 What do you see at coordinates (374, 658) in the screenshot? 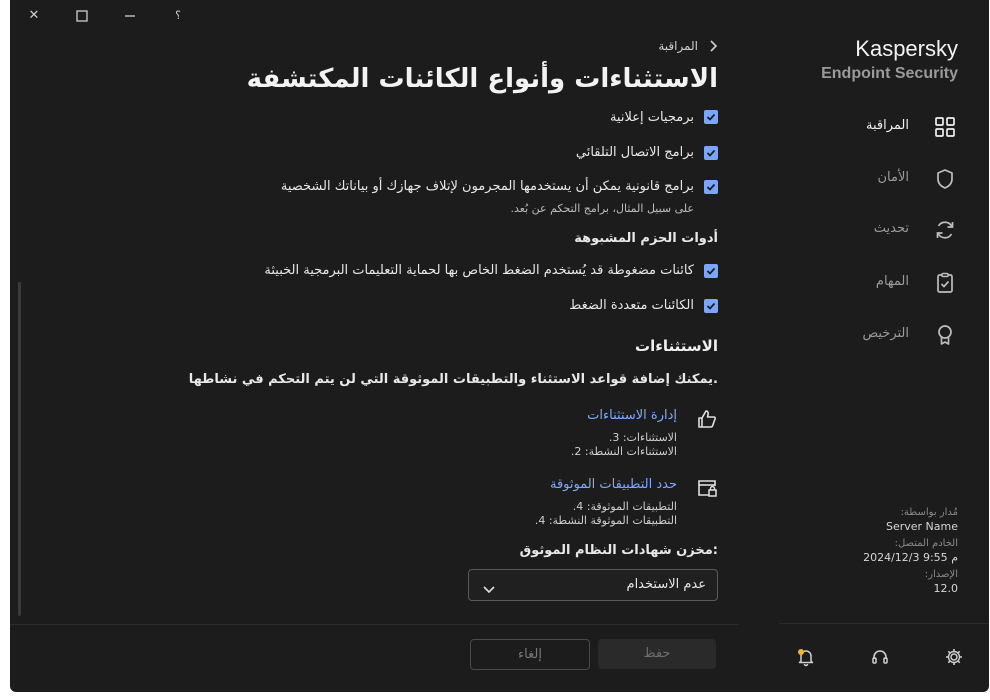
I see `footer: حفظ إلغاء` at bounding box center [374, 658].